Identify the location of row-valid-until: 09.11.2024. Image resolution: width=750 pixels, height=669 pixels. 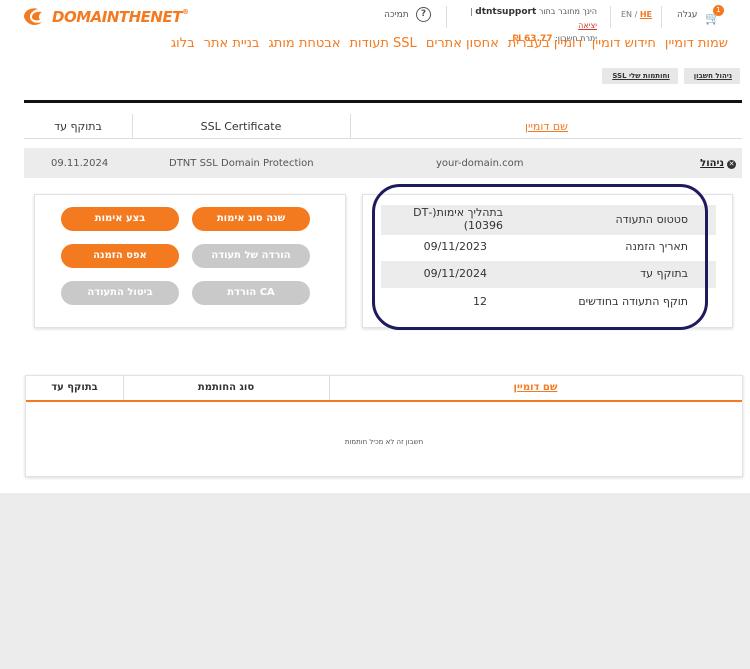
(80, 163).